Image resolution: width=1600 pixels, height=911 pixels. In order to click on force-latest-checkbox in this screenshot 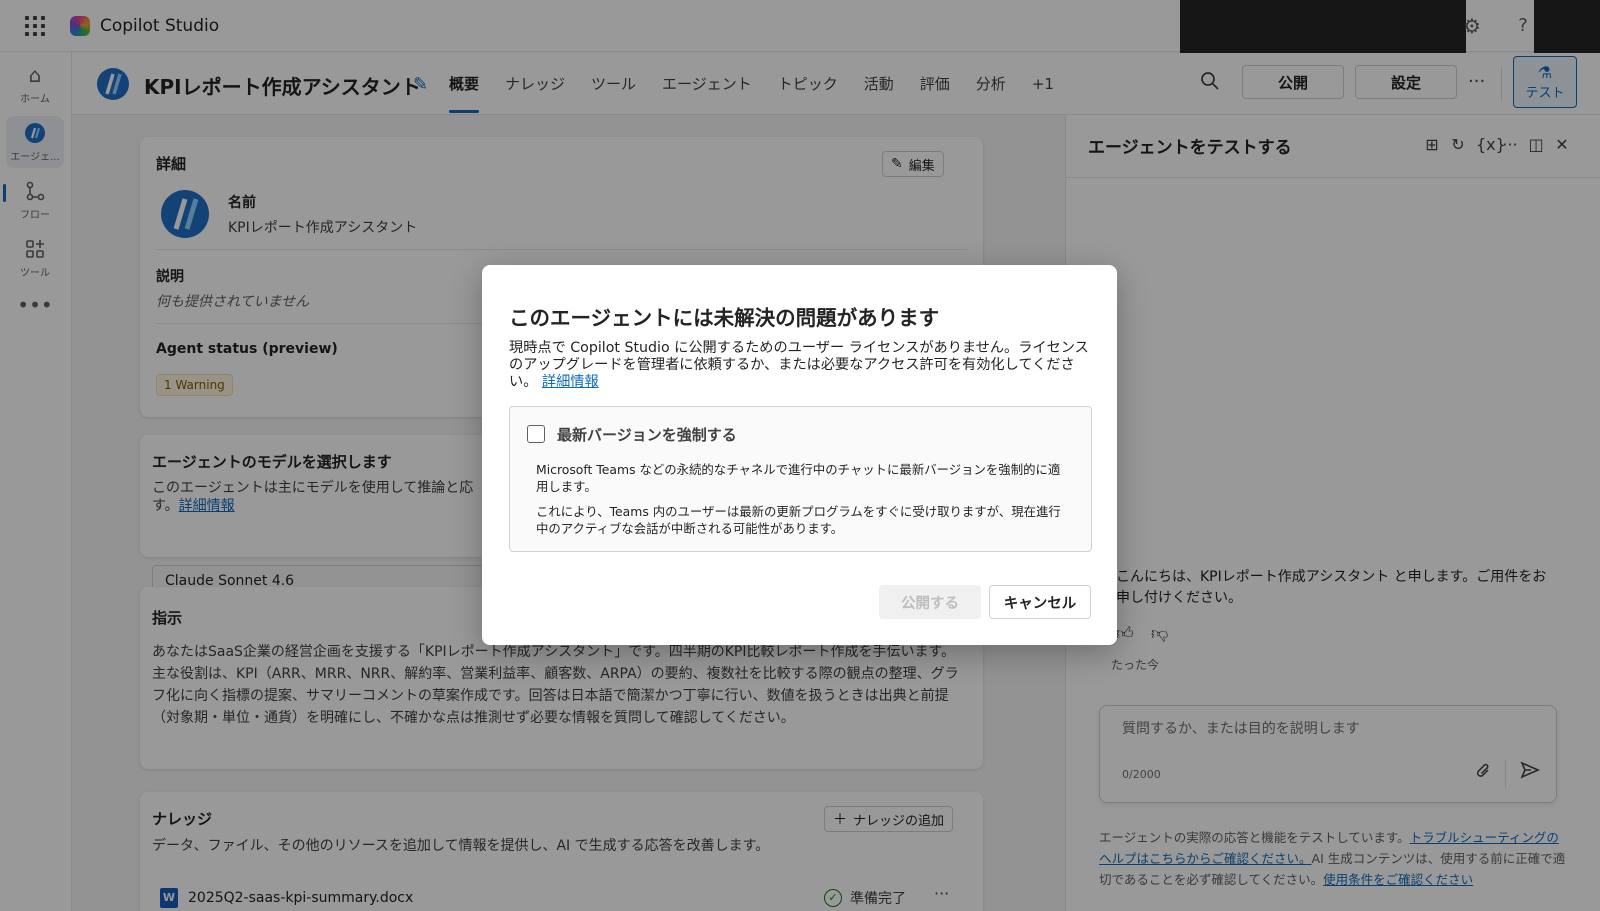, I will do `click(536, 434)`.